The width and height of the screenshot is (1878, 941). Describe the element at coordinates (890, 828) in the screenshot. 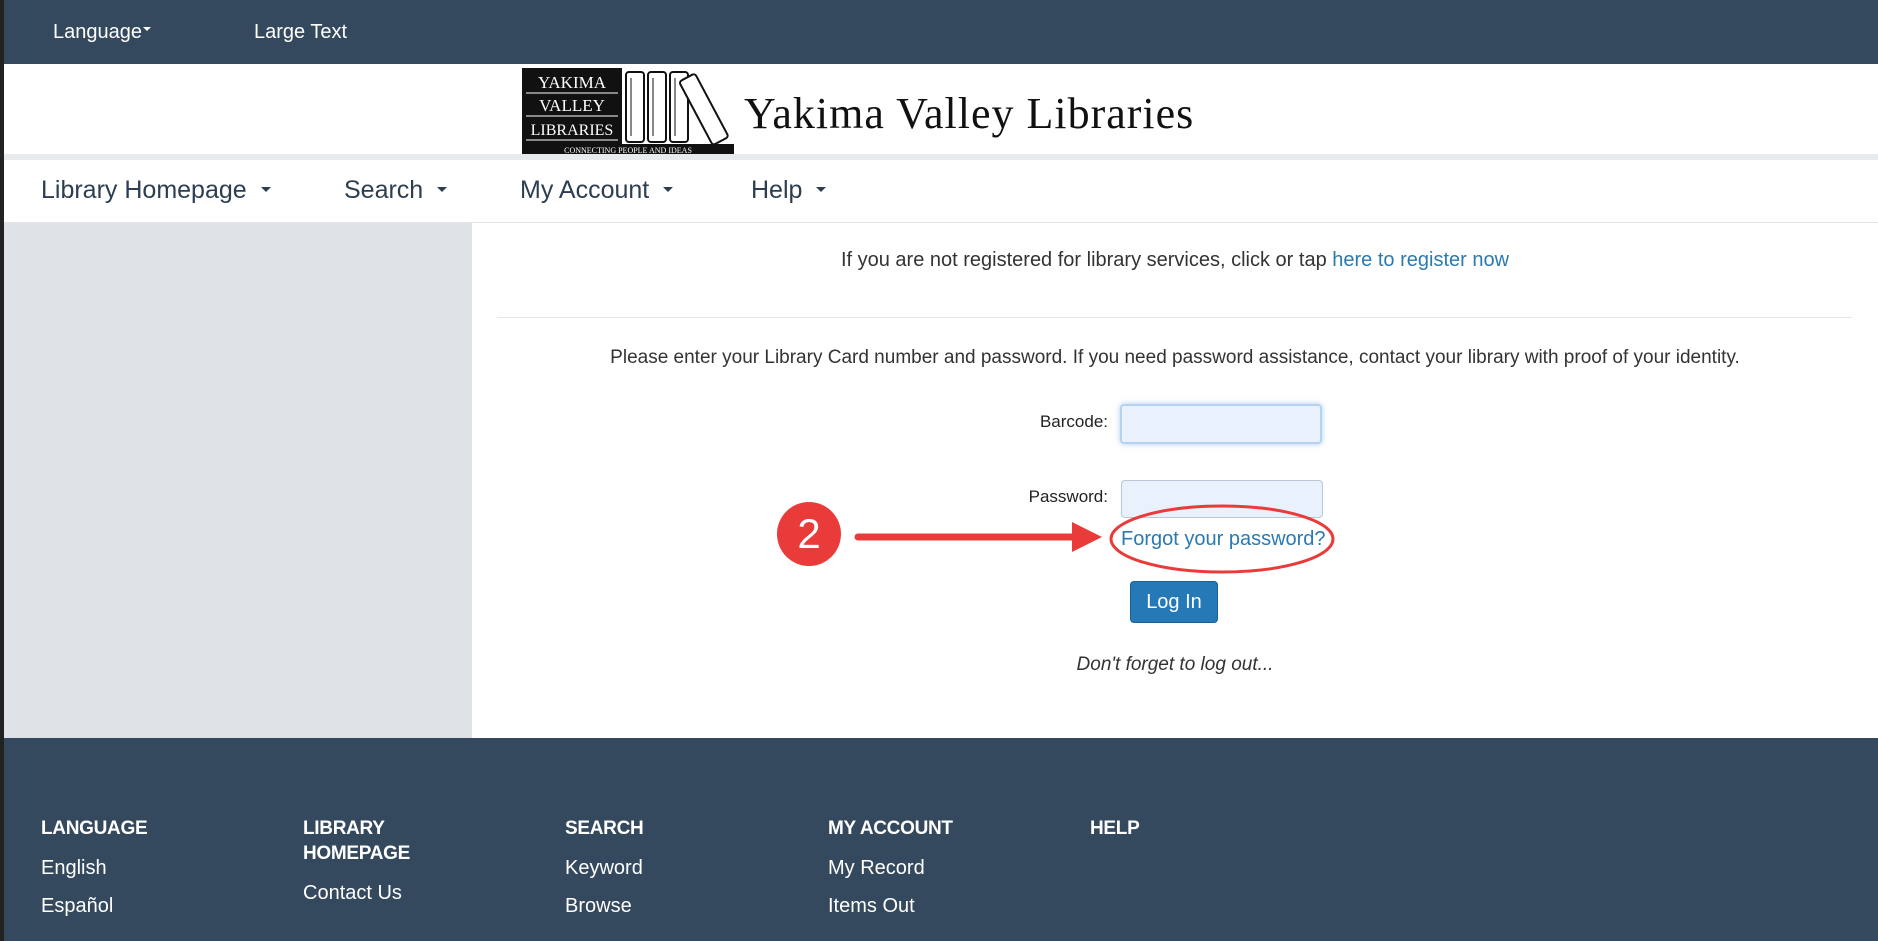

I see `footer-heading: MY ACCOUNT` at that location.